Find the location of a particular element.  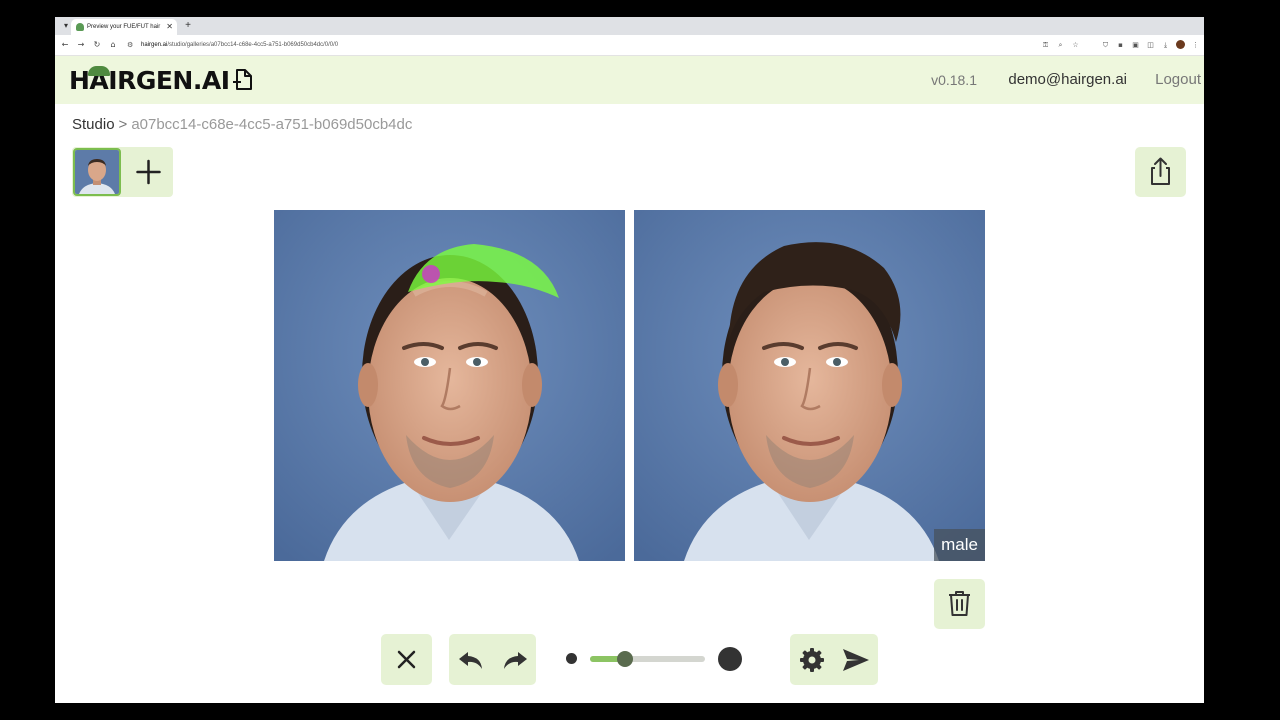

site-info-icon: ⚙ is located at coordinates (132, 45).